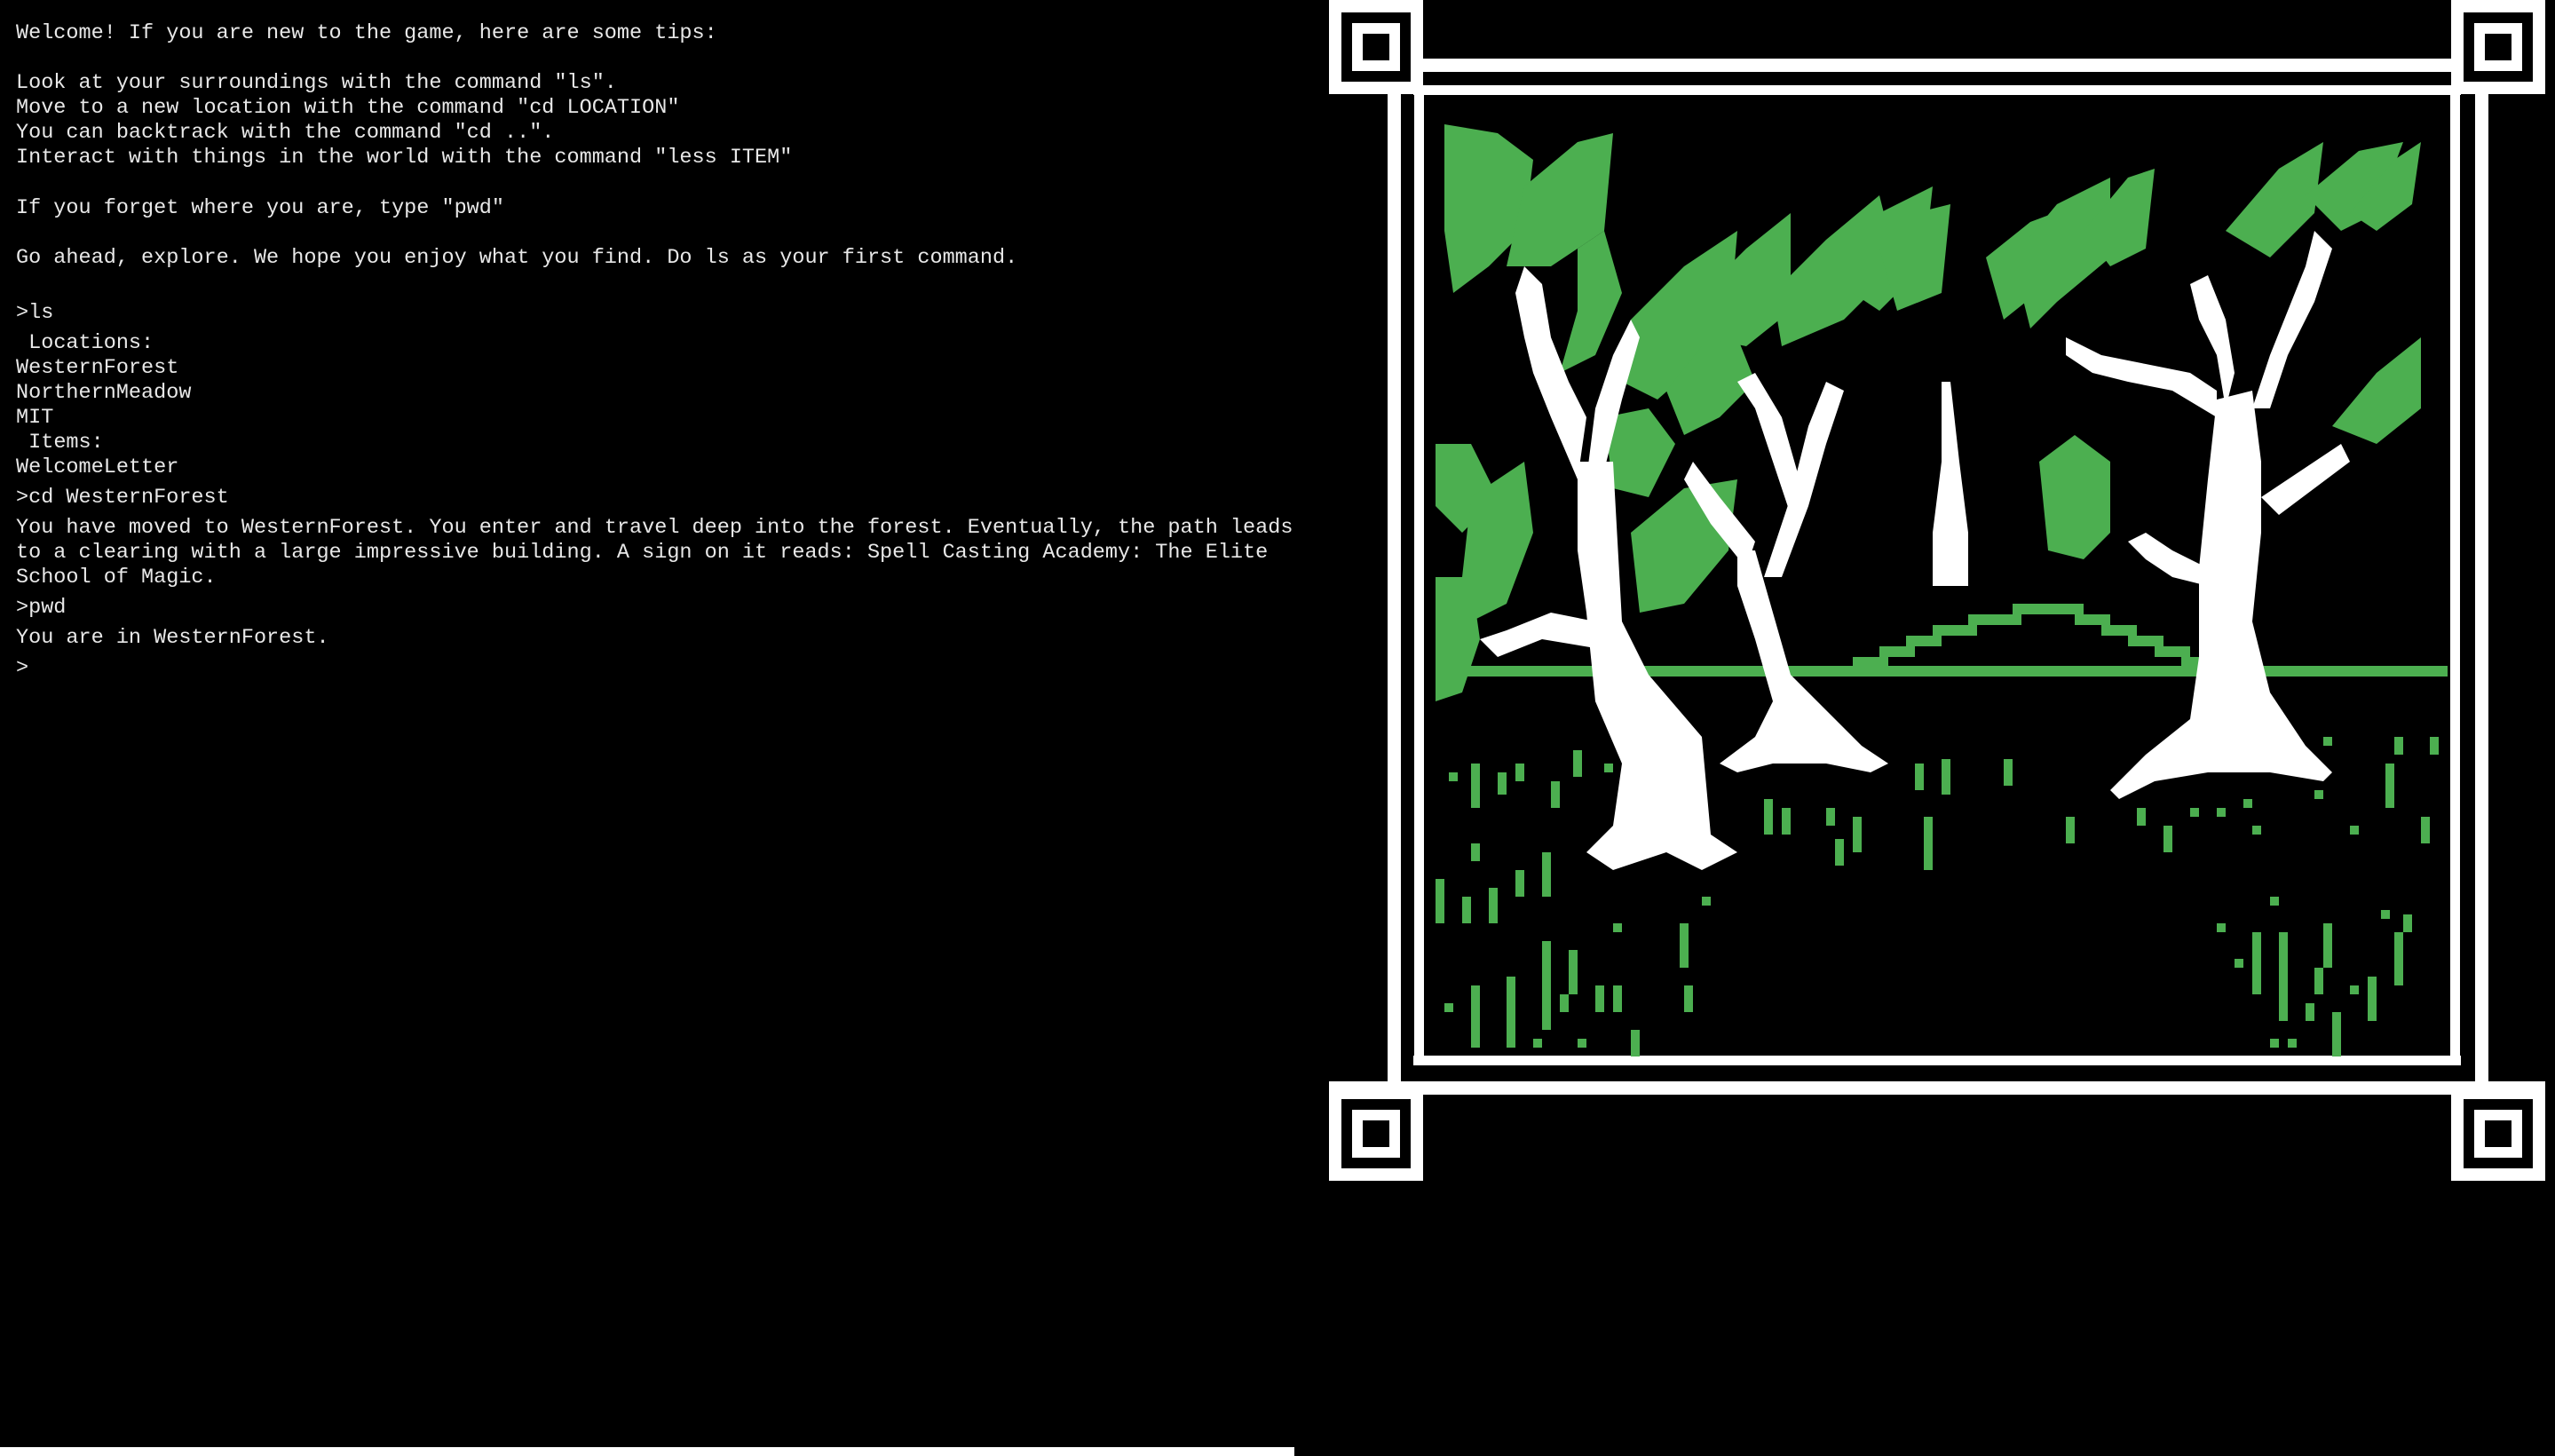  What do you see at coordinates (2498, 1134) in the screenshot?
I see `corner-bottom-right` at bounding box center [2498, 1134].